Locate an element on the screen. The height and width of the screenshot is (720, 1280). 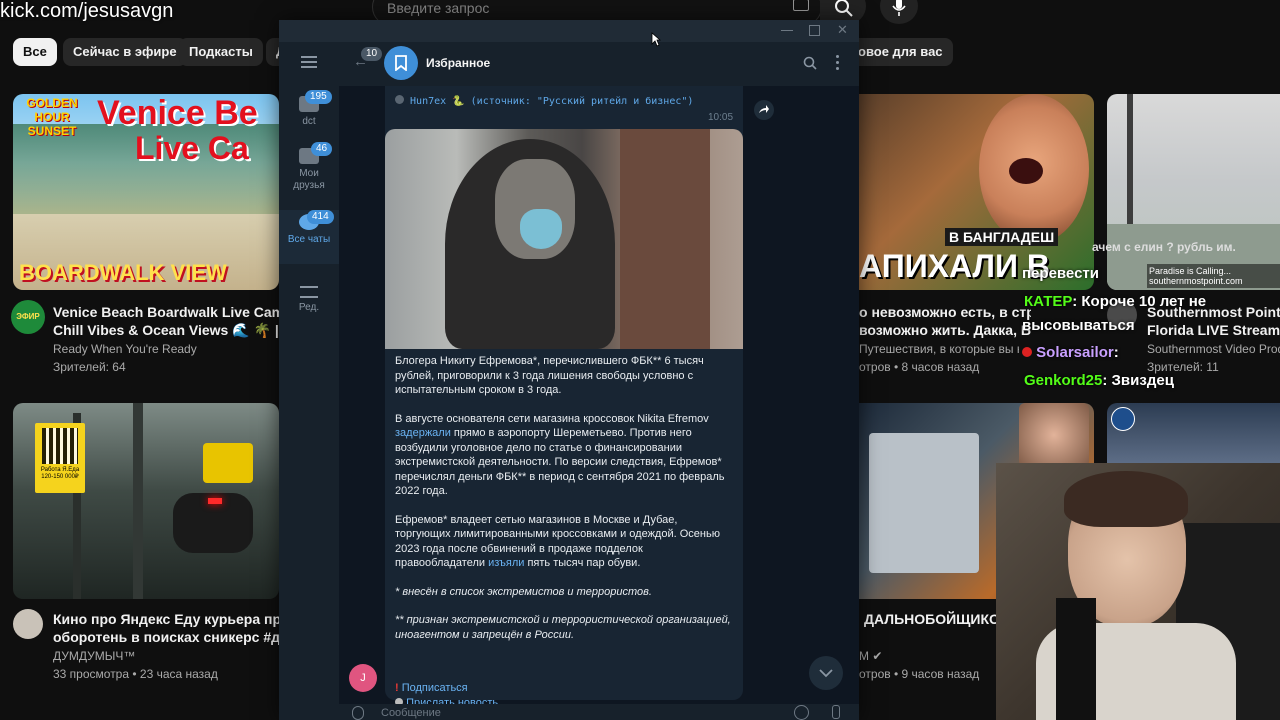
chip-podcasts: Подкасты is located at coordinates (221, 52).